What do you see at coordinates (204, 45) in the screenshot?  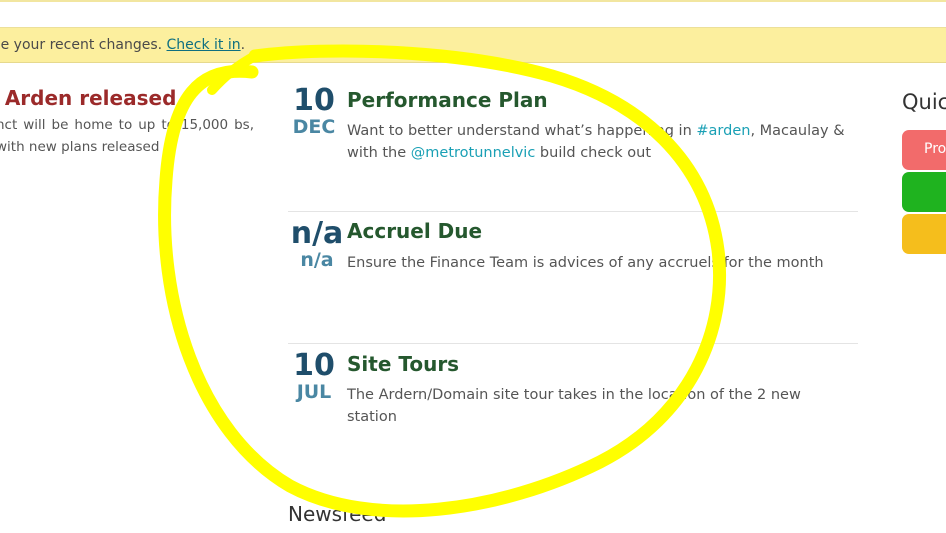 I see `check-in-link: Check it in` at bounding box center [204, 45].